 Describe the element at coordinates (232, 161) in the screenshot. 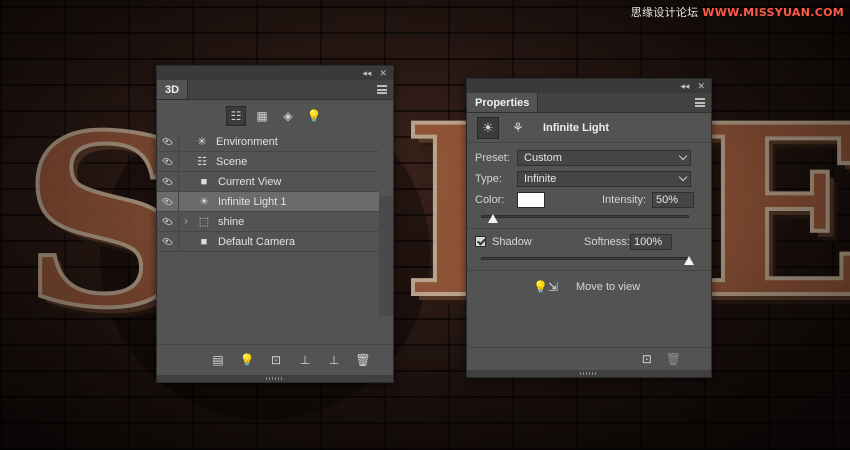

I see `layer-label: Scene` at that location.